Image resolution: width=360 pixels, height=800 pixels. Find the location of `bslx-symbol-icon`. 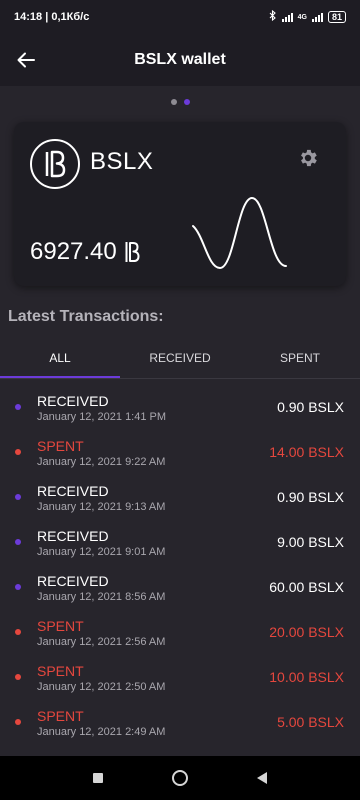

bslx-symbol-icon is located at coordinates (132, 252).